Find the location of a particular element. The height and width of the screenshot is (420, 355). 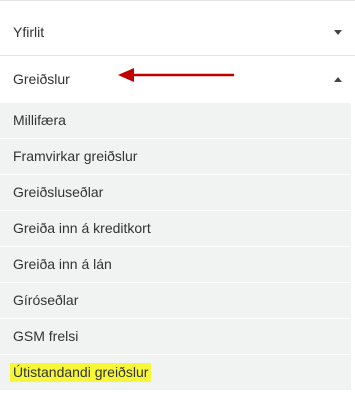

submenu-item-label: Framvirkar greiðslur is located at coordinates (75, 156).